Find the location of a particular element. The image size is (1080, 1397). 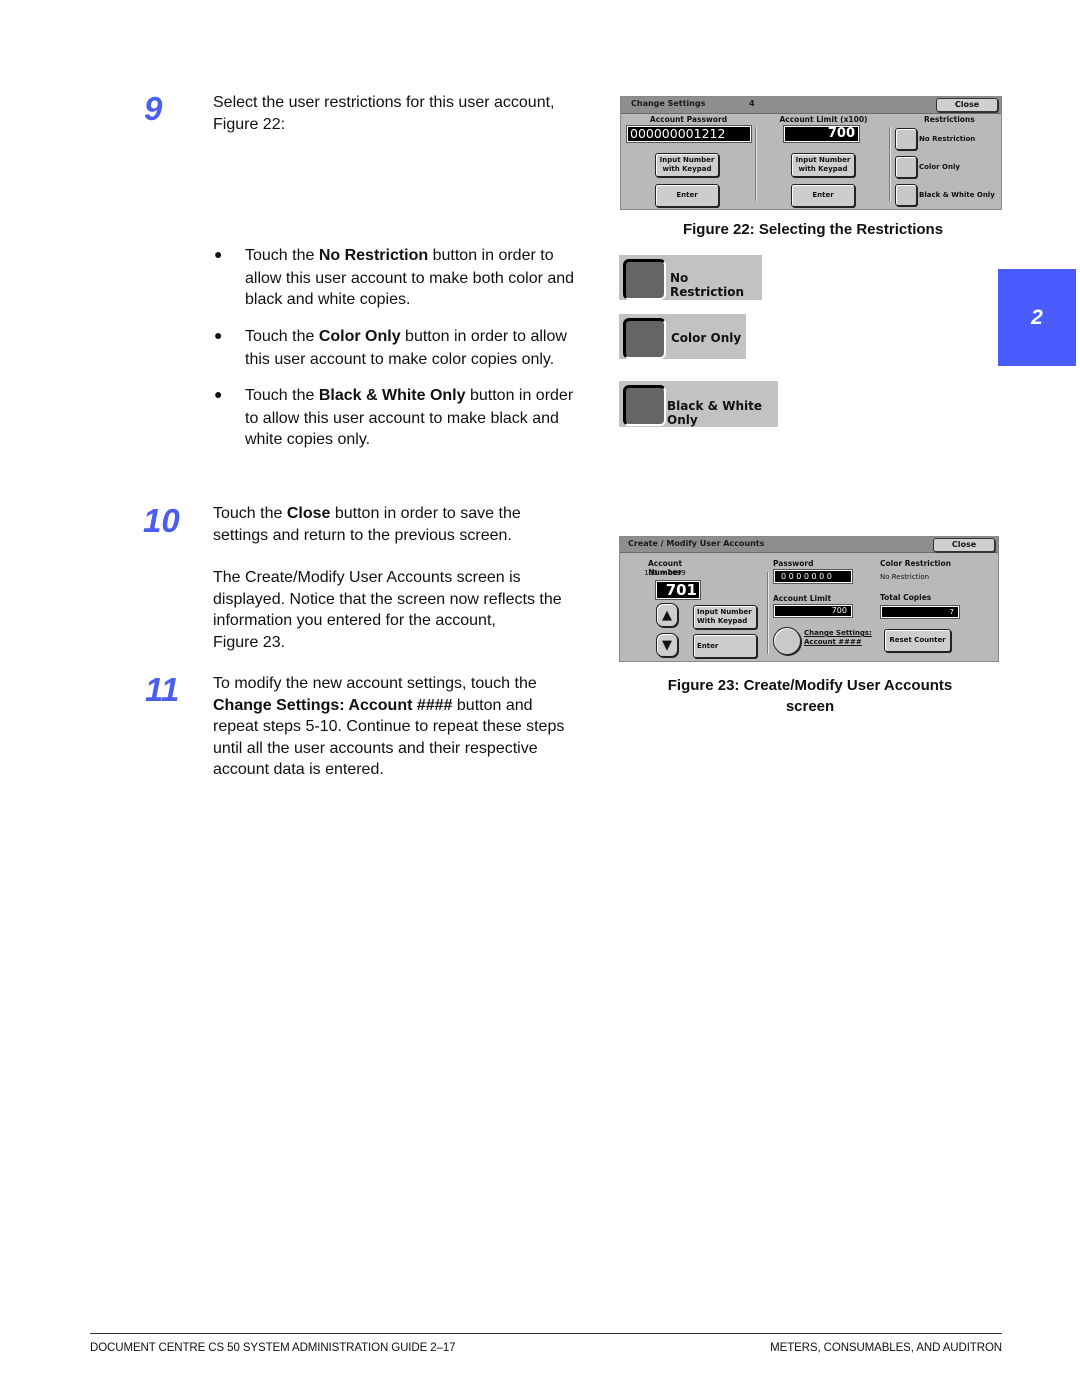

footer-right: METERS, CONSUMABLES, AND AUDITRON is located at coordinates (886, 1348).